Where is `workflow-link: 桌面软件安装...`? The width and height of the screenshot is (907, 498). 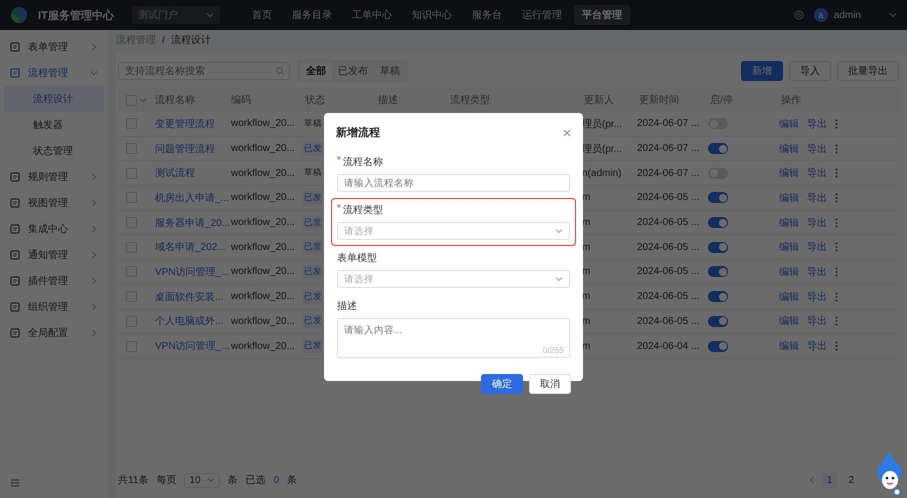 workflow-link: 桌面软件安装... is located at coordinates (193, 297).